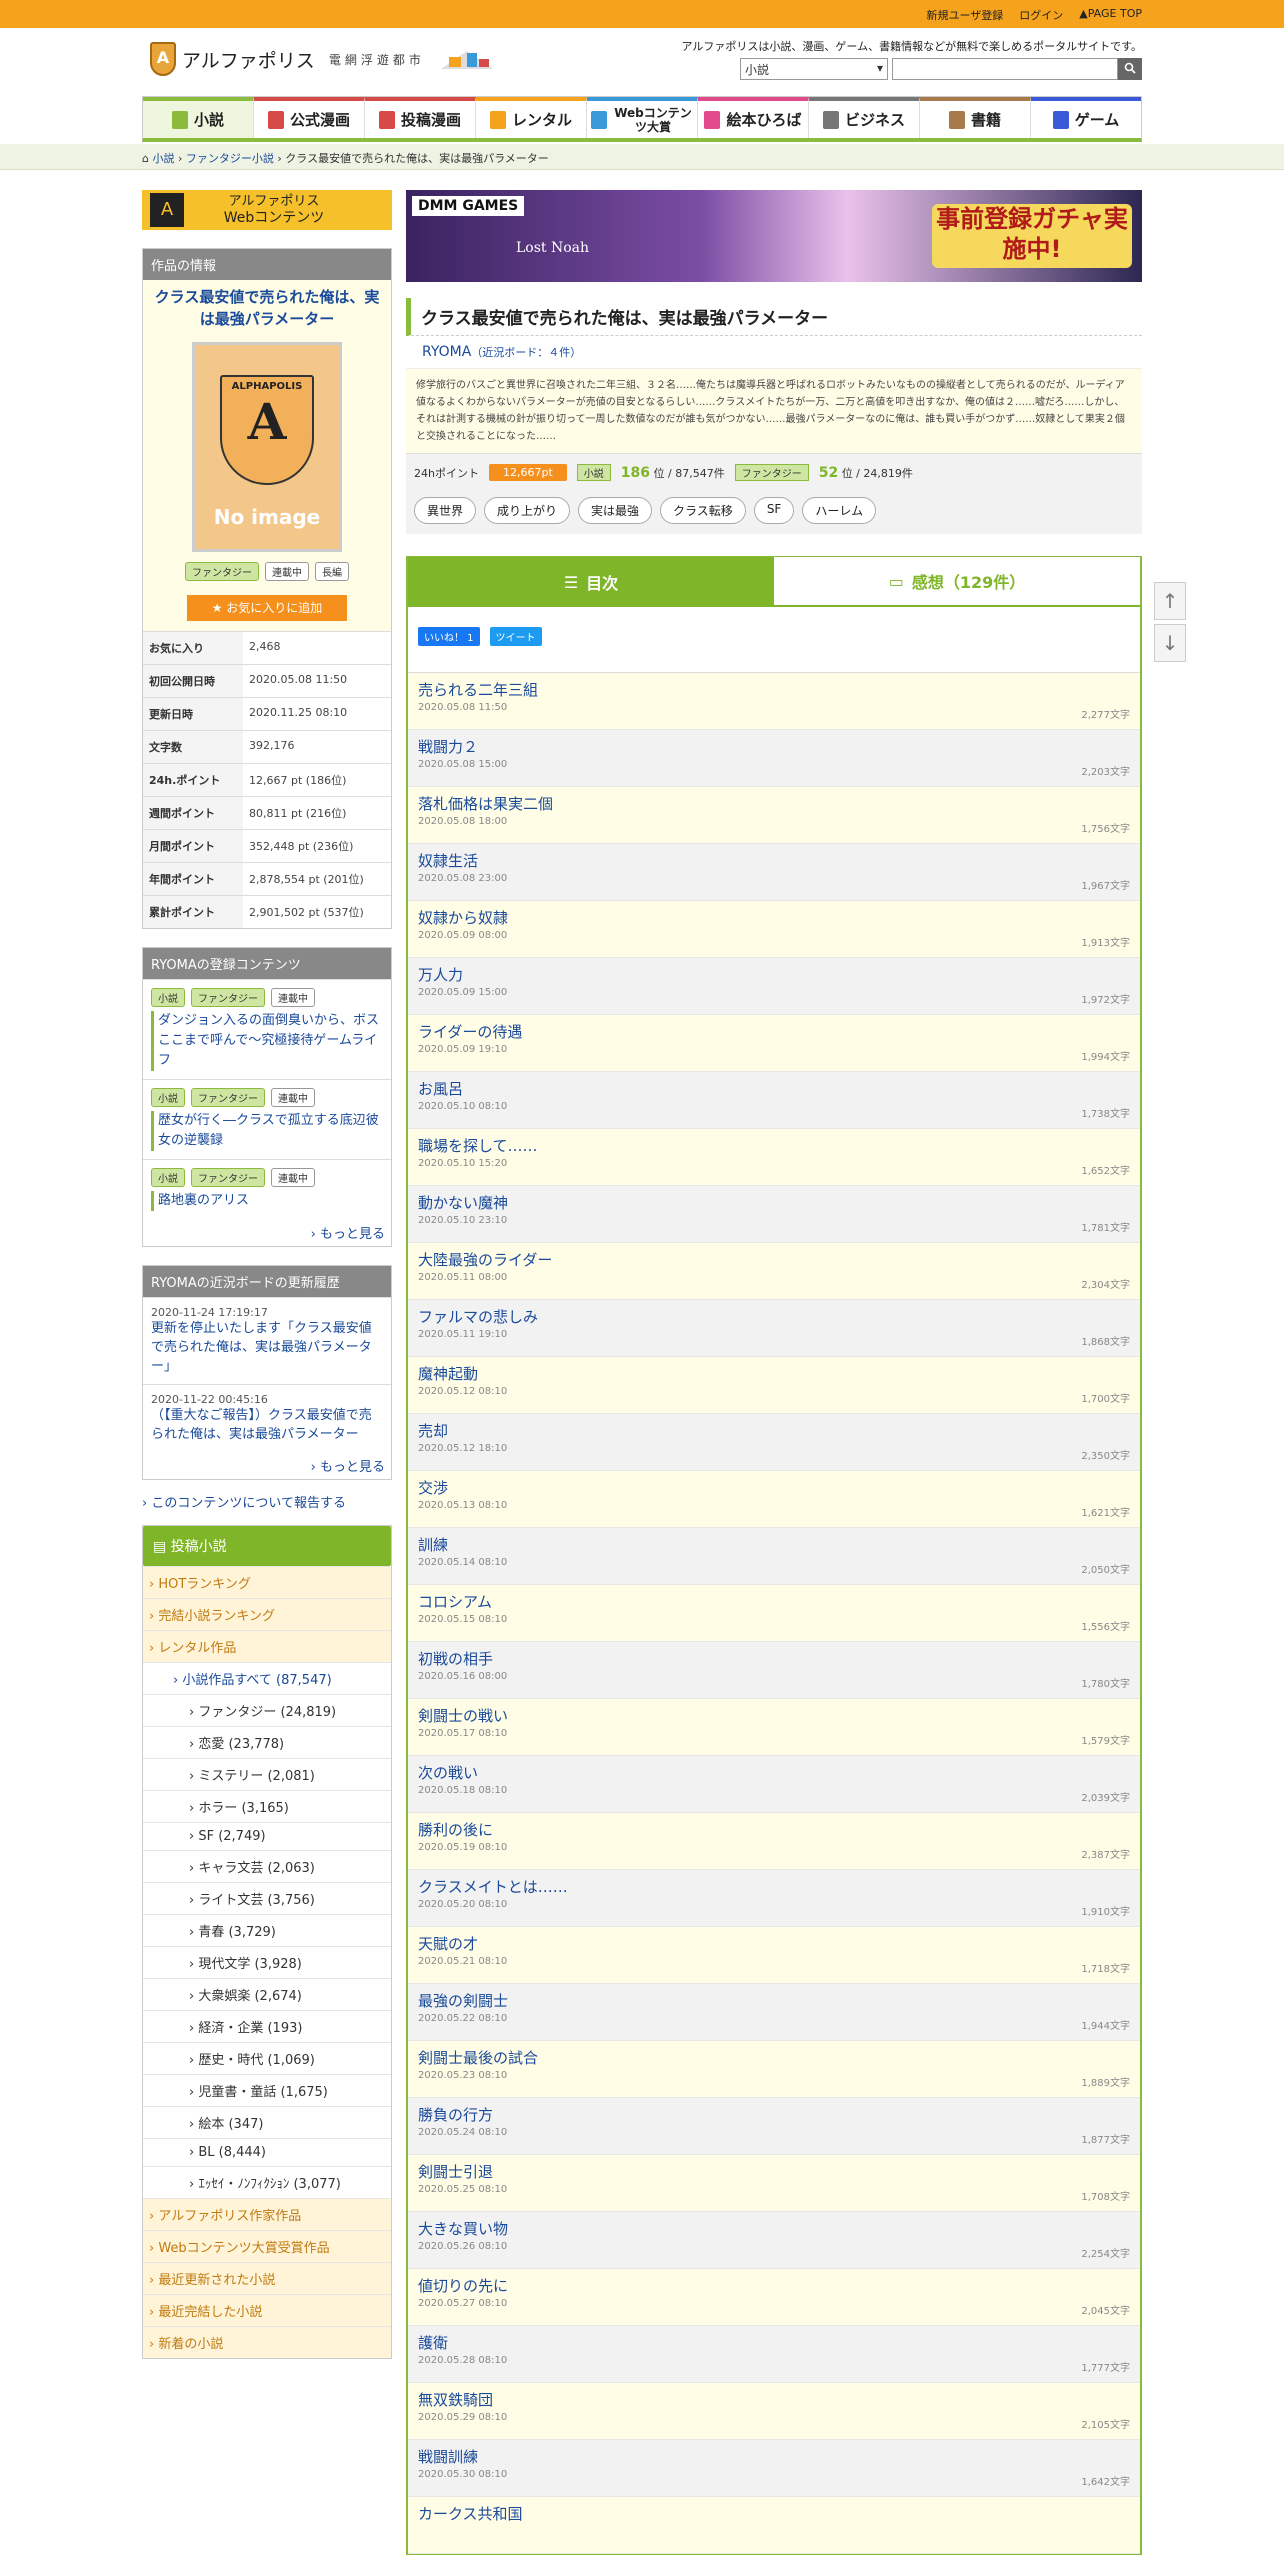 The width and height of the screenshot is (1284, 2568). Describe the element at coordinates (1170, 643) in the screenshot. I see `scroll-down-icon: ↓` at that location.